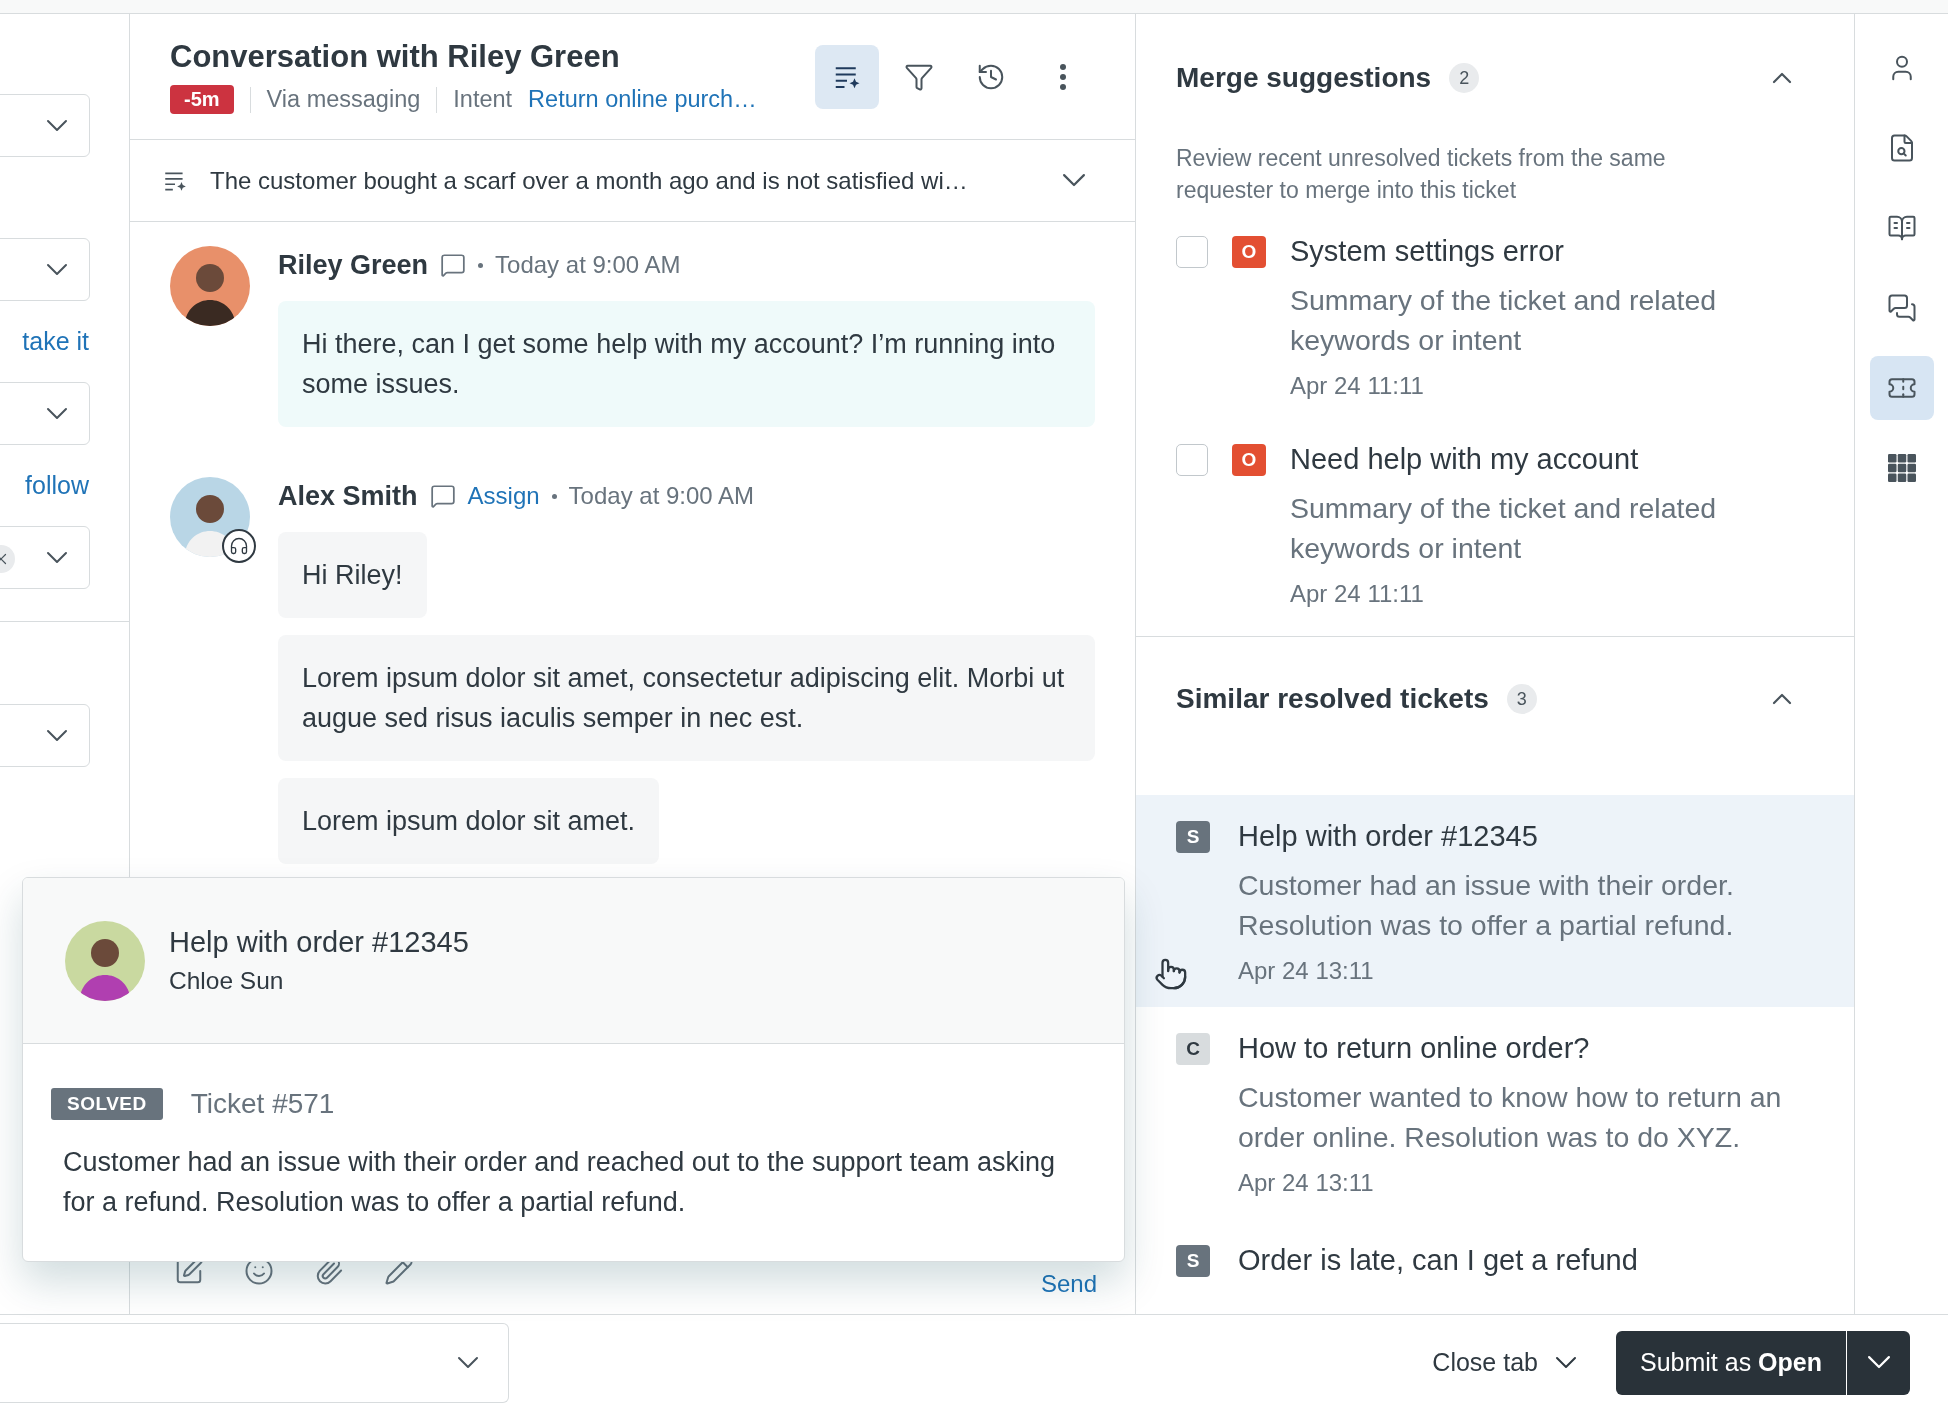 The width and height of the screenshot is (1948, 1410). What do you see at coordinates (847, 76) in the screenshot?
I see `summary-button` at bounding box center [847, 76].